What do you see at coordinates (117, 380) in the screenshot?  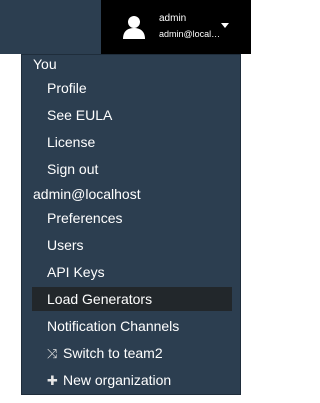 I see `new-organization-label: New organization` at bounding box center [117, 380].